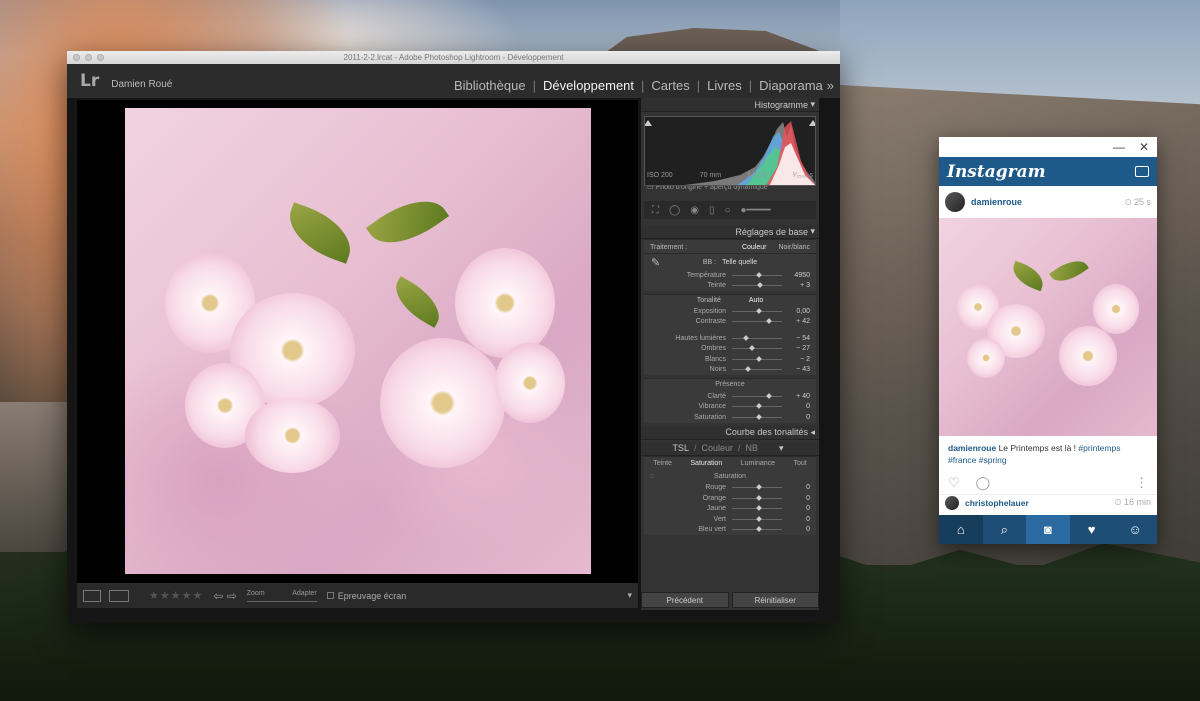 Image resolution: width=1200 pixels, height=701 pixels. What do you see at coordinates (680, 448) in the screenshot?
I see `hsl-tab: TSL` at bounding box center [680, 448].